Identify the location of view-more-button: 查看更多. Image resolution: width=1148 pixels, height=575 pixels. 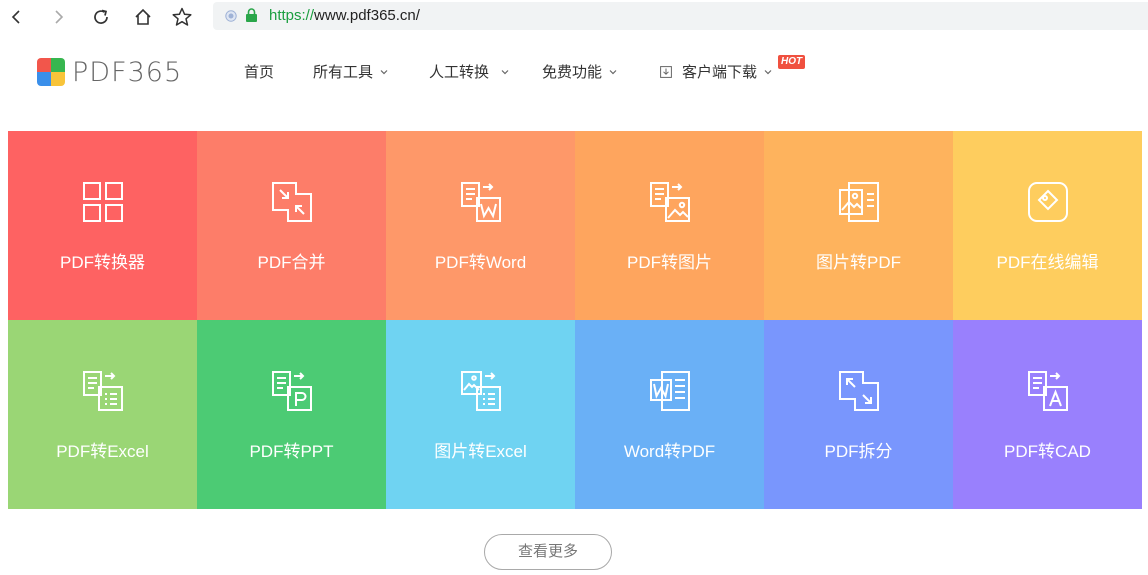
(548, 552).